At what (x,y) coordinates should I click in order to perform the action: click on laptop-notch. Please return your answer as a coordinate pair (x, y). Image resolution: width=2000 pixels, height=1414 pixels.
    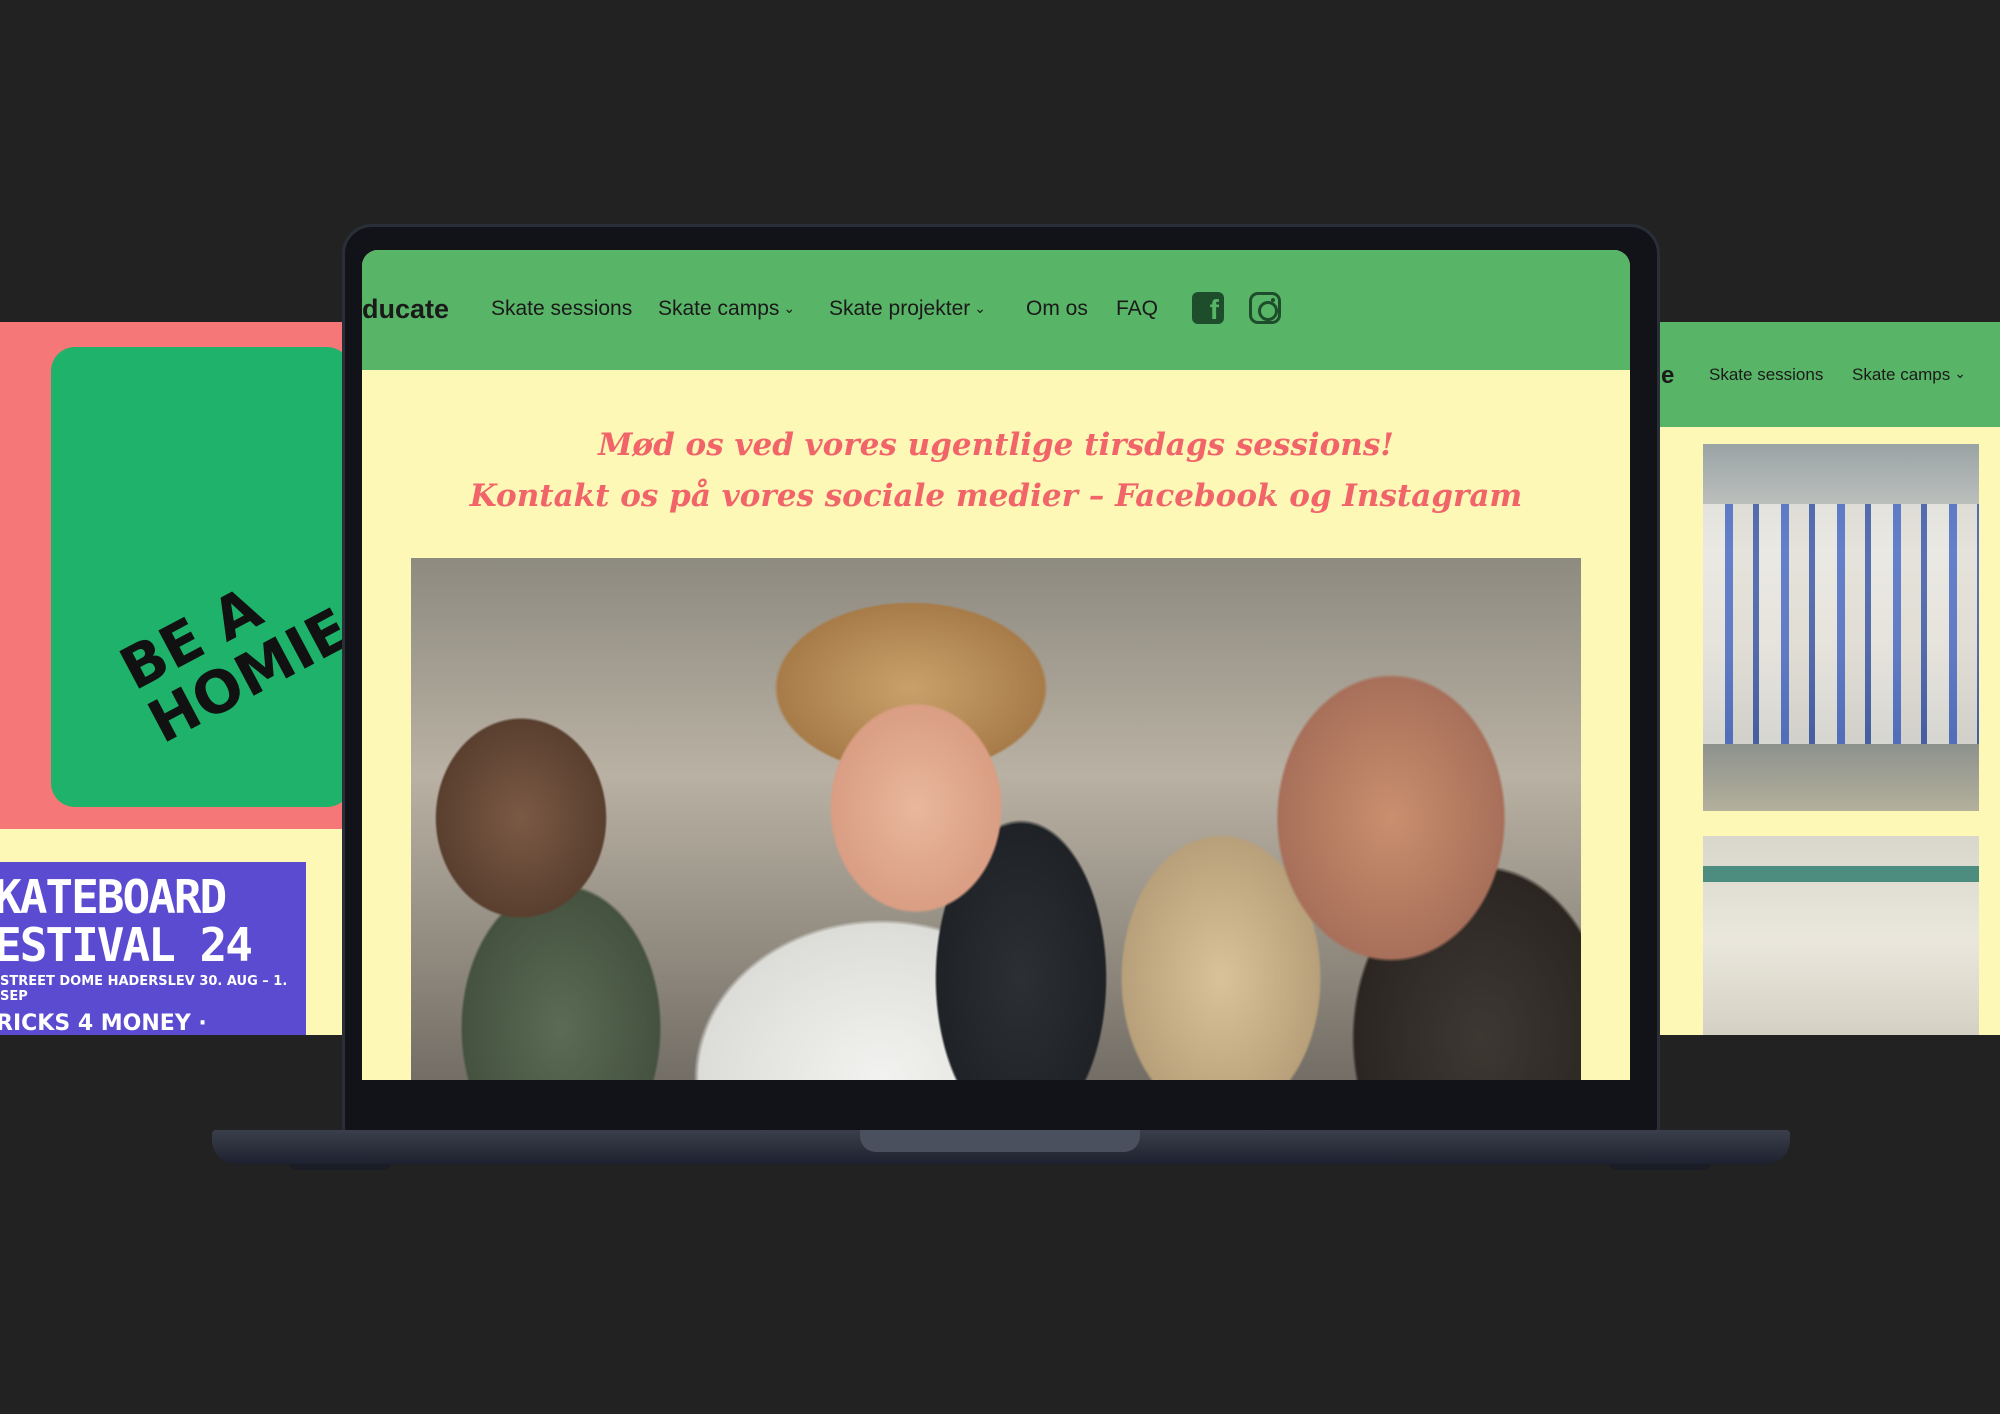
    Looking at the image, I should click on (1000, 1141).